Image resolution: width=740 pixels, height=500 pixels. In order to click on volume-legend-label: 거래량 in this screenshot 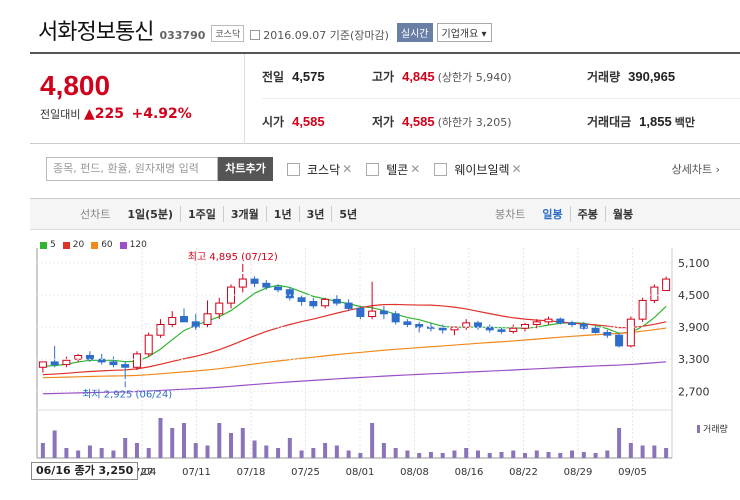, I will do `click(715, 429)`.